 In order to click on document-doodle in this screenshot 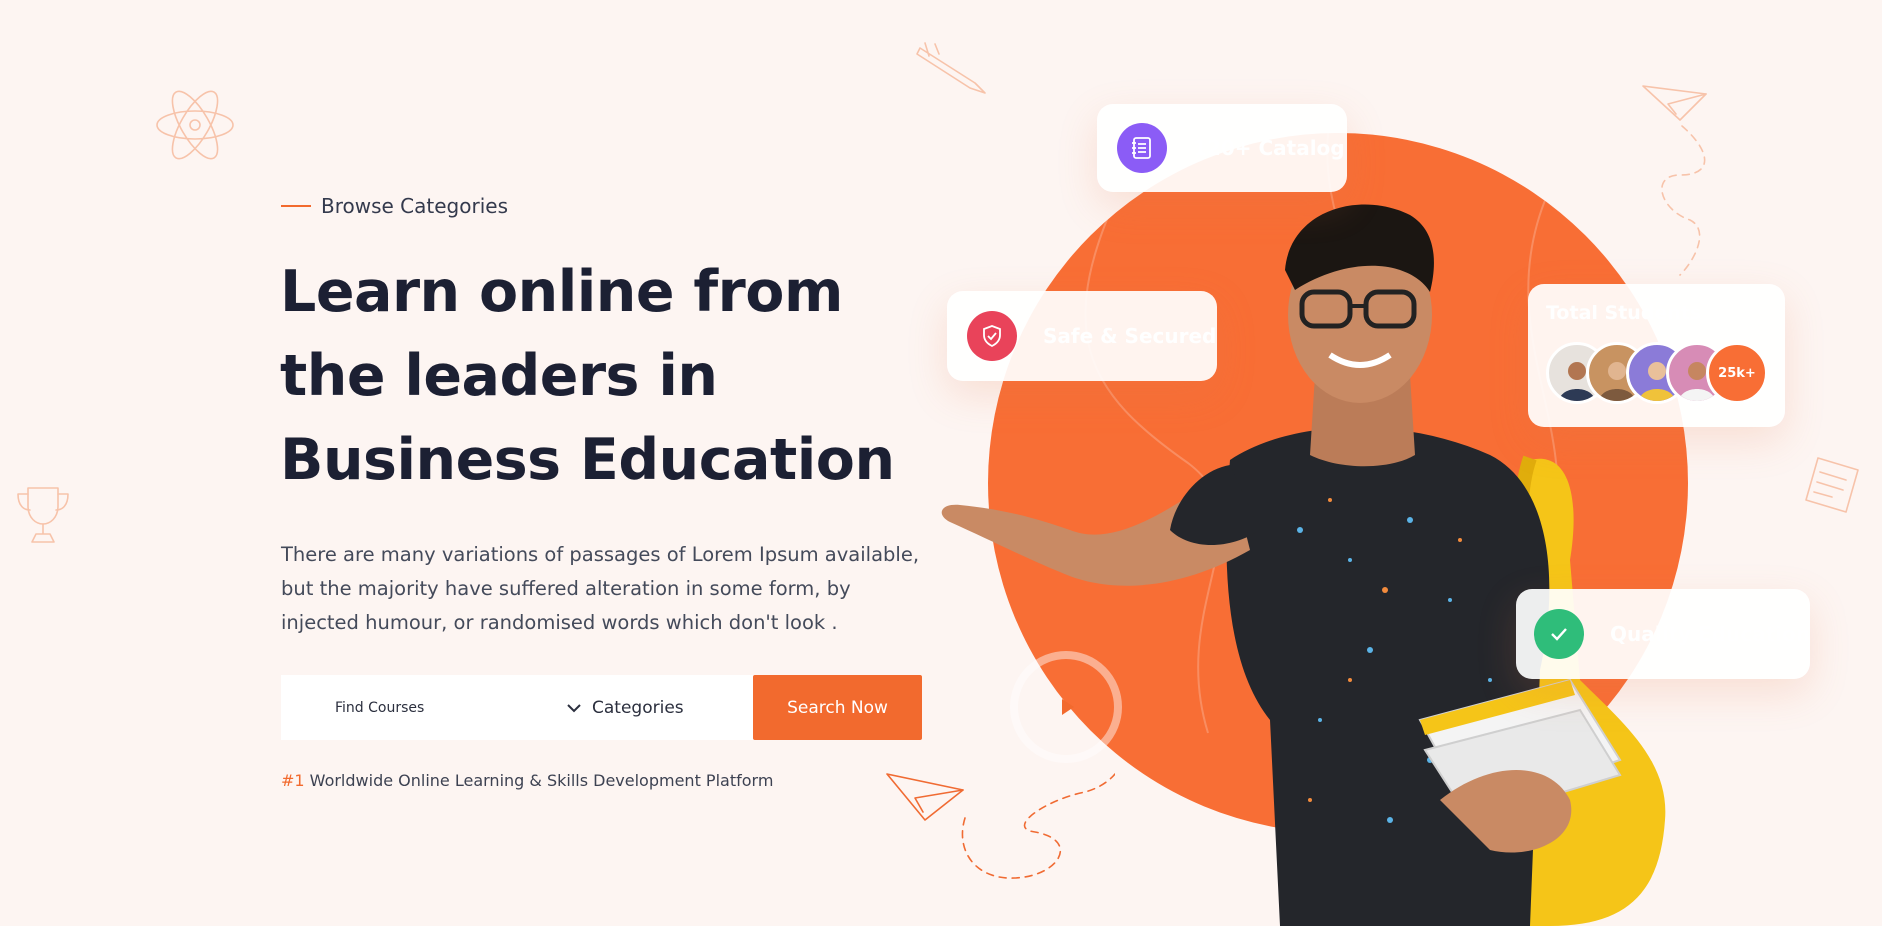, I will do `click(1832, 485)`.